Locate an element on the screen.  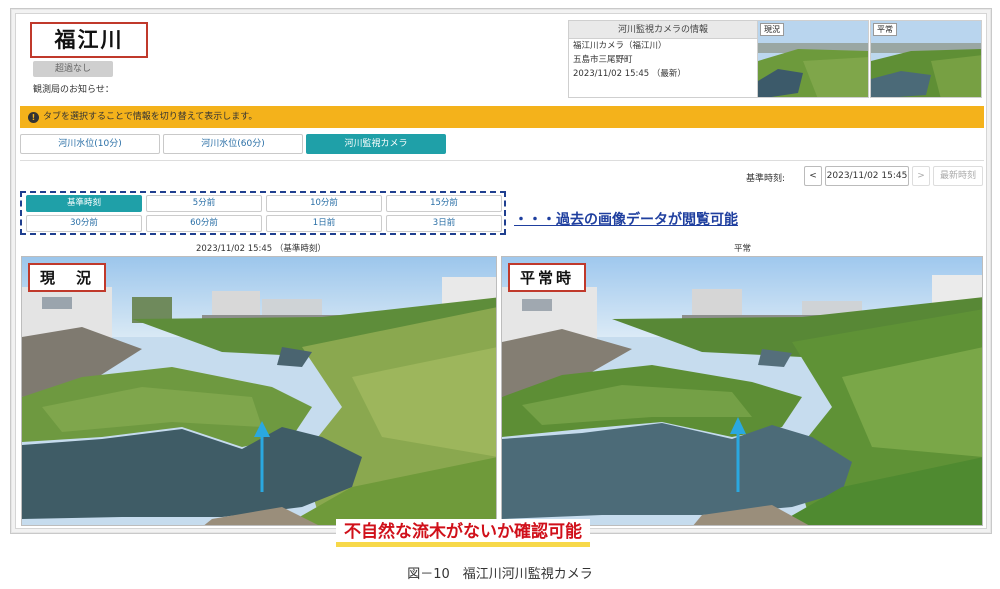
normal-image-caption: 平常 is located at coordinates (743, 249).